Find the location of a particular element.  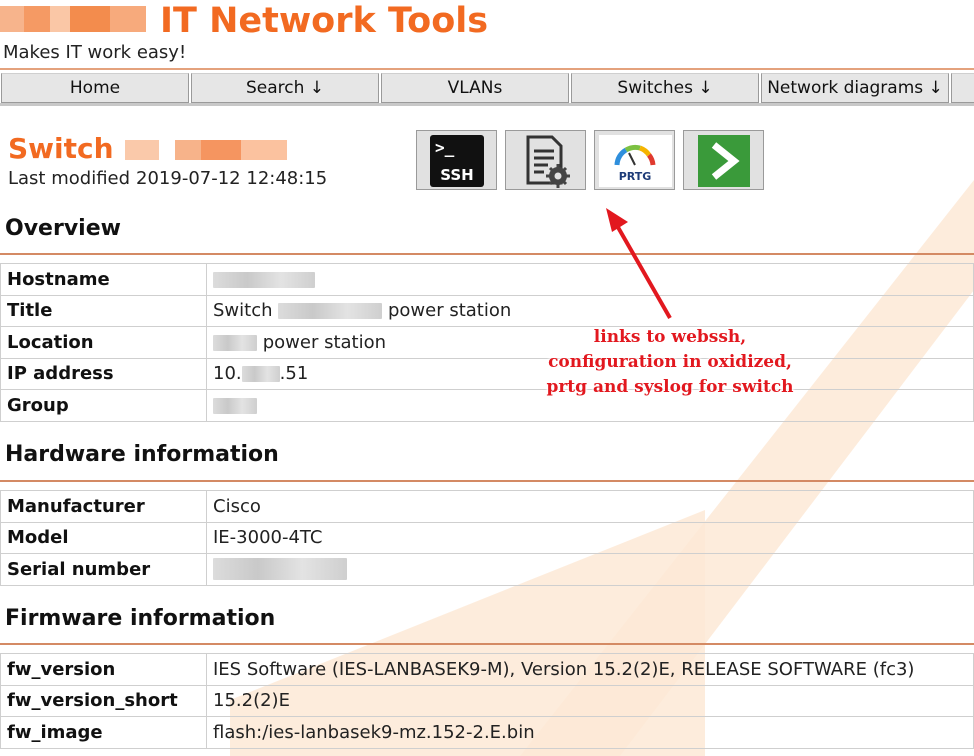

row-value: 15.2(2)E is located at coordinates (590, 700).